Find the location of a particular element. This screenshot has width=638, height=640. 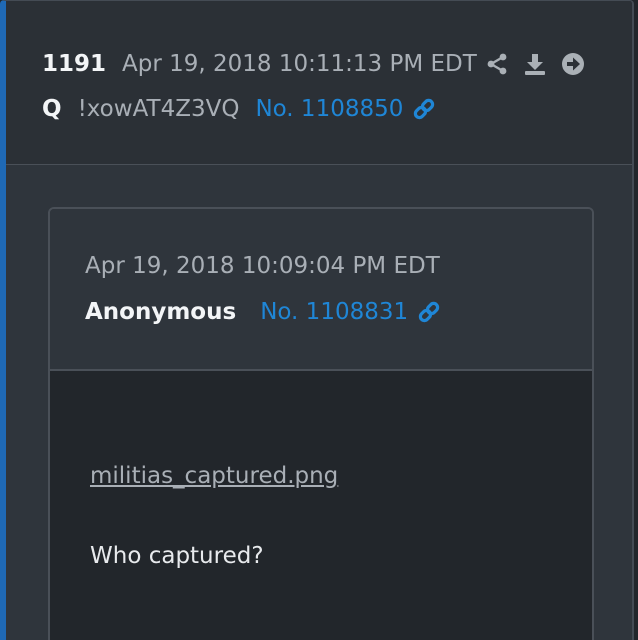

download-icon is located at coordinates (535, 64).